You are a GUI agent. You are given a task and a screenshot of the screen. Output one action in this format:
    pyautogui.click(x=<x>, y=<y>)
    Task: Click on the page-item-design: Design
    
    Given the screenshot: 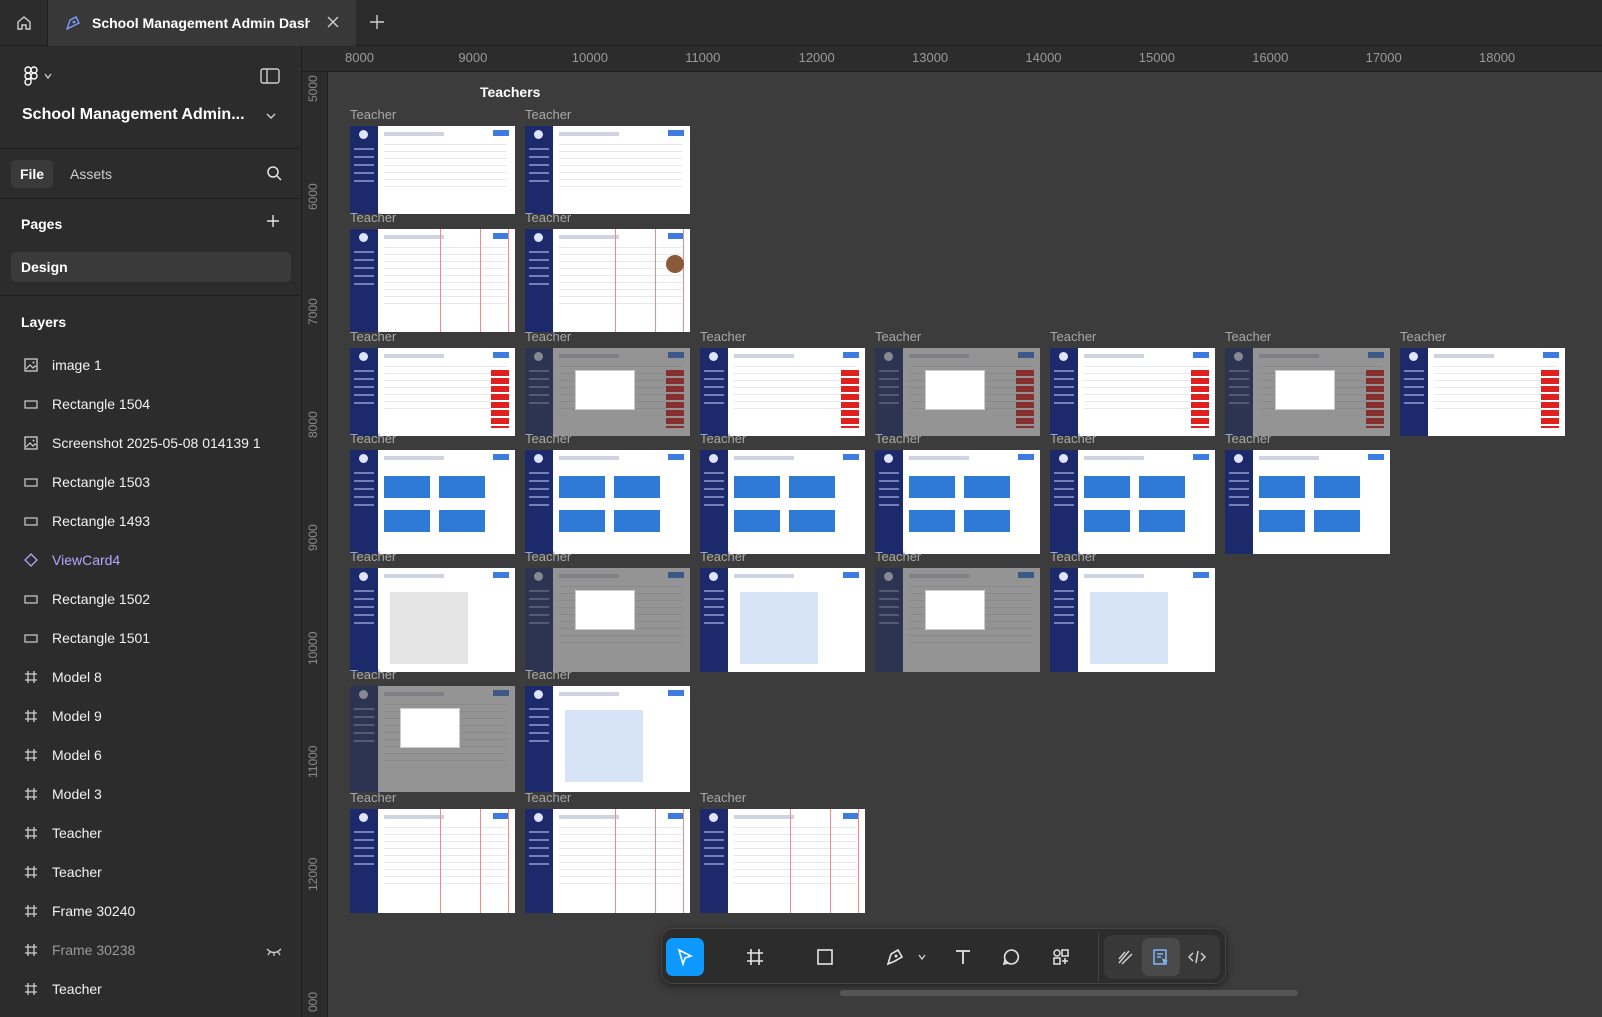 What is the action you would take?
    pyautogui.click(x=151, y=267)
    